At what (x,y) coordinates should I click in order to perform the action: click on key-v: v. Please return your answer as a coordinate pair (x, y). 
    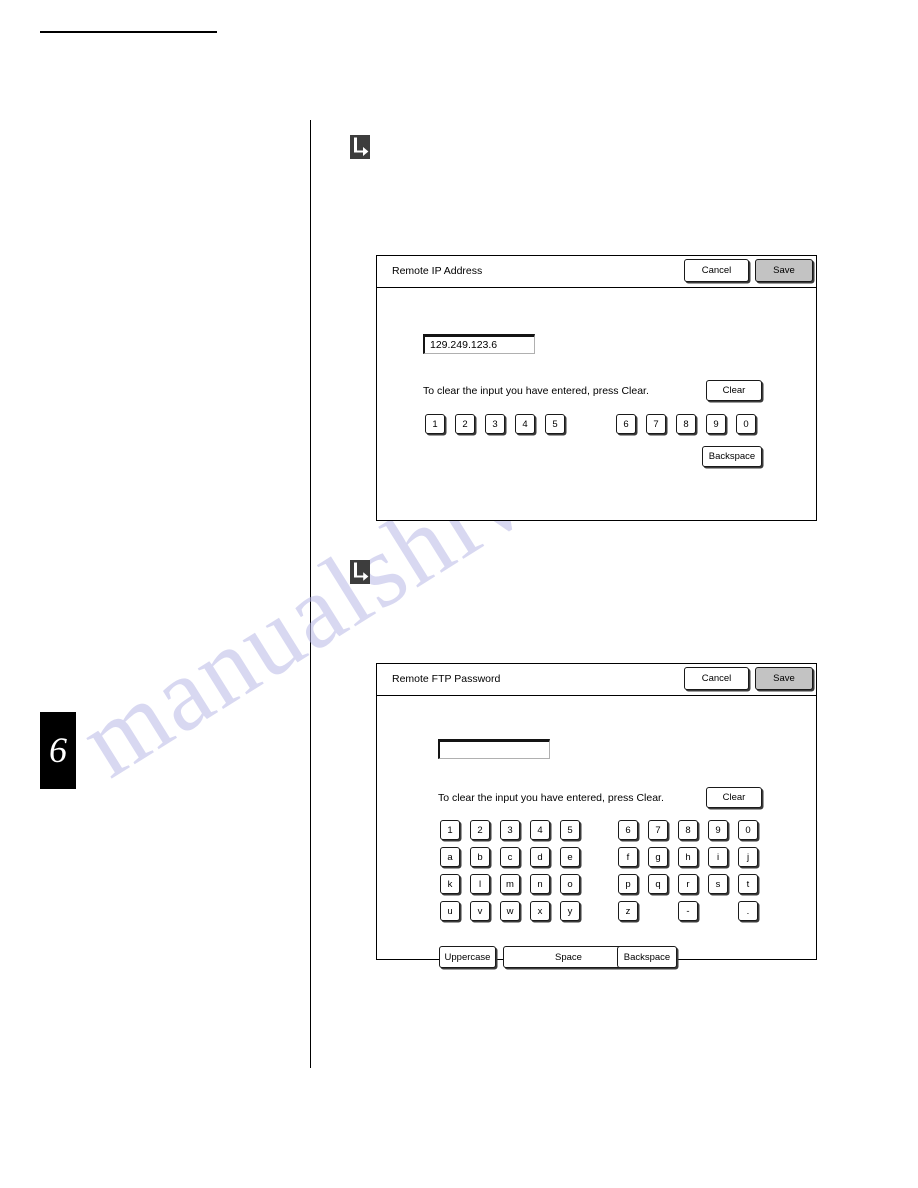
    Looking at the image, I should click on (480, 911).